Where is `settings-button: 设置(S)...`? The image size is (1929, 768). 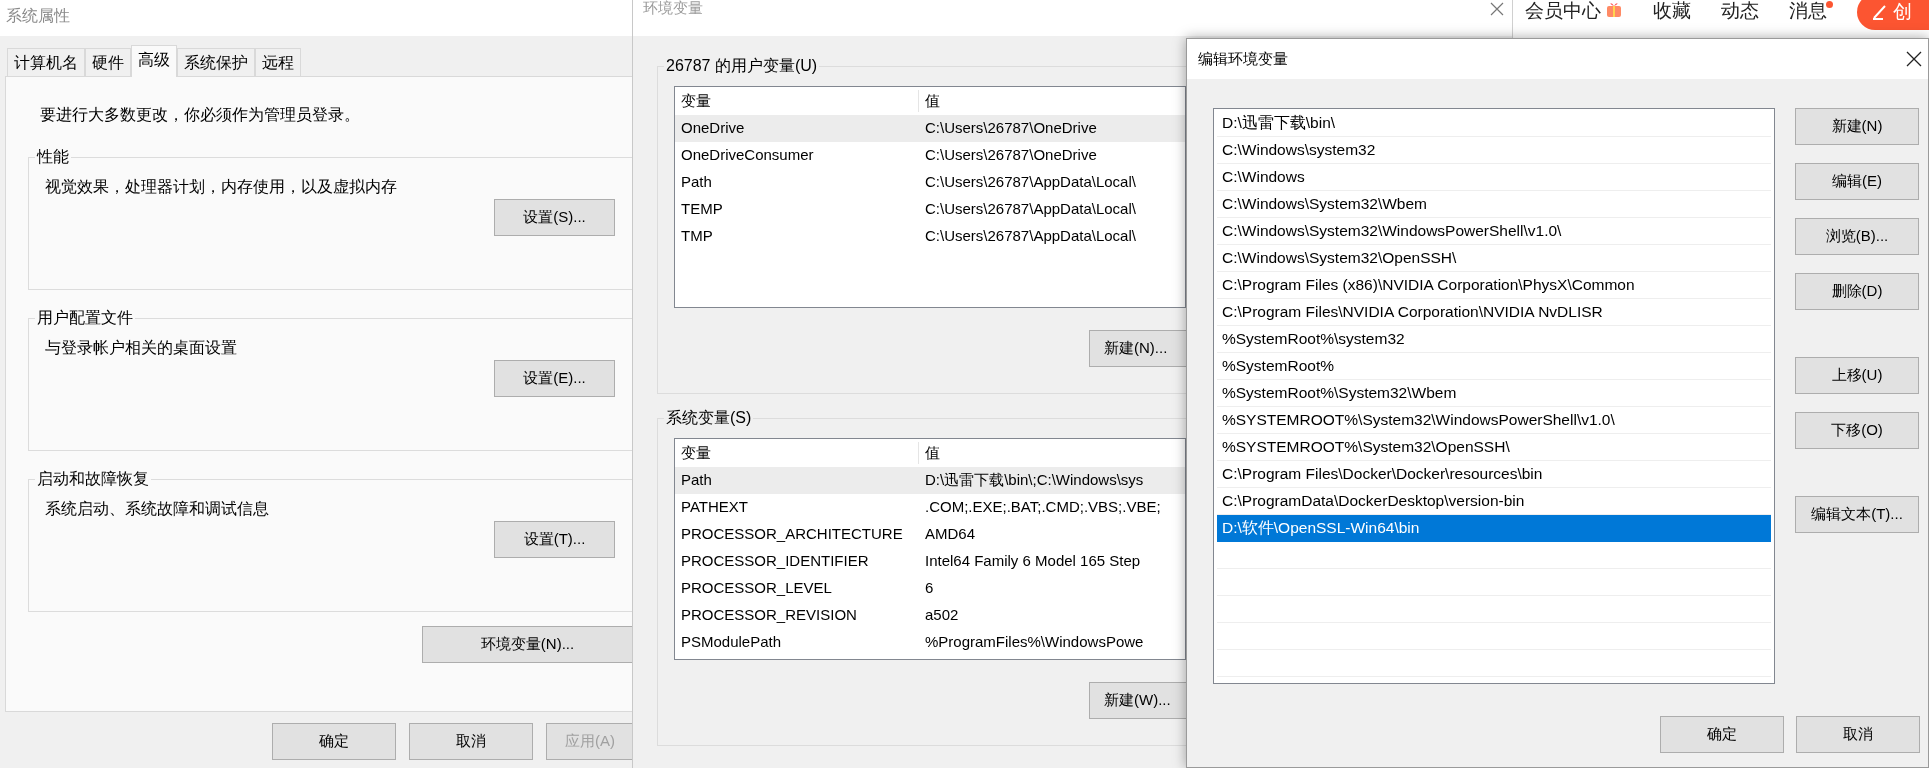 settings-button: 设置(S)... is located at coordinates (554, 217).